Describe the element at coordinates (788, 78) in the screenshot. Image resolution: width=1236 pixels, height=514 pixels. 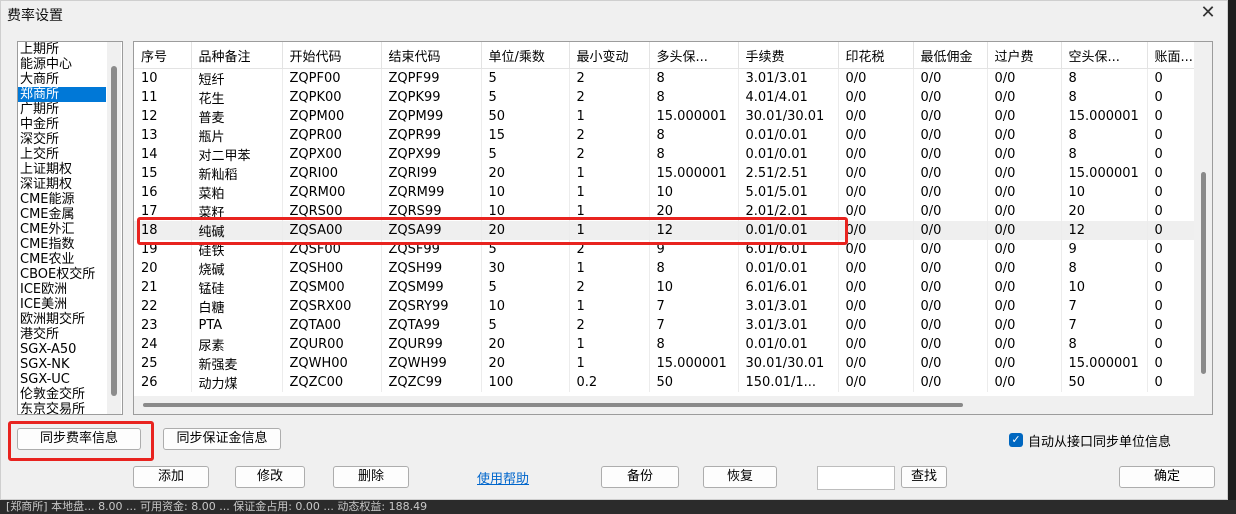
I see `table-cell: 3.01/3.01` at that location.